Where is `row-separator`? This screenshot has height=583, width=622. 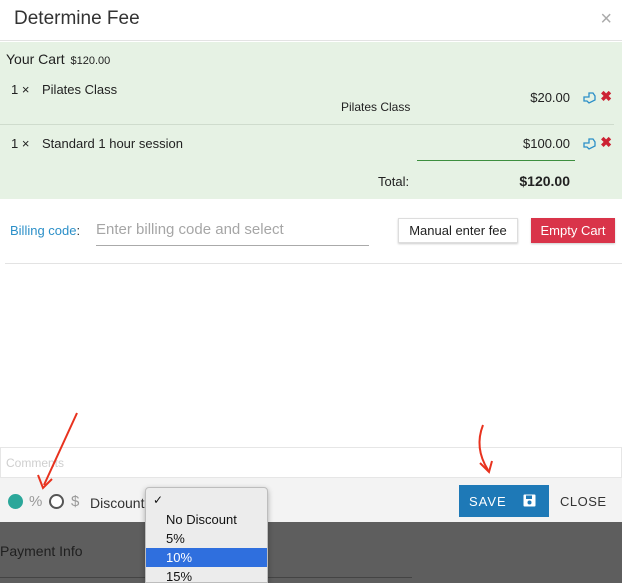 row-separator is located at coordinates (307, 124).